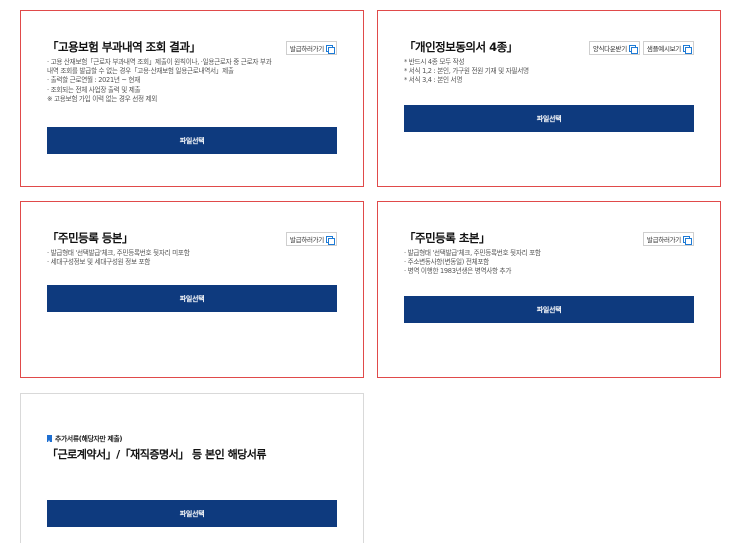 This screenshot has height=543, width=740. I want to click on desc-line: * 반드시 4종 모두 작성, so click(434, 62).